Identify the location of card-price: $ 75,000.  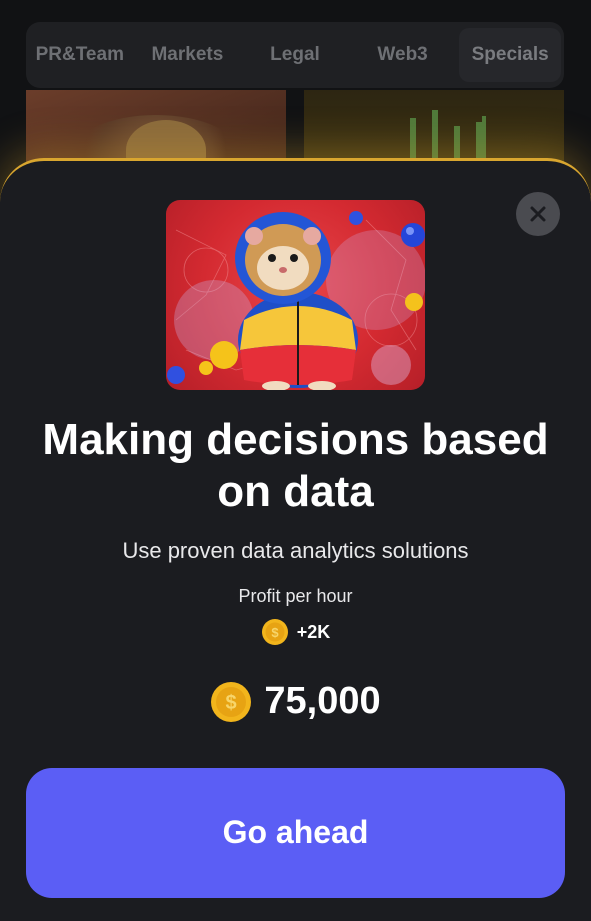
(295, 701).